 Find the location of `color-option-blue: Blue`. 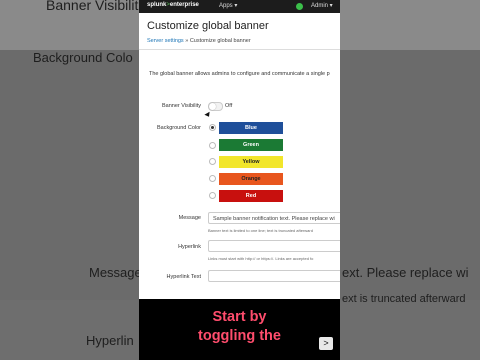

color-option-blue: Blue is located at coordinates (251, 128).